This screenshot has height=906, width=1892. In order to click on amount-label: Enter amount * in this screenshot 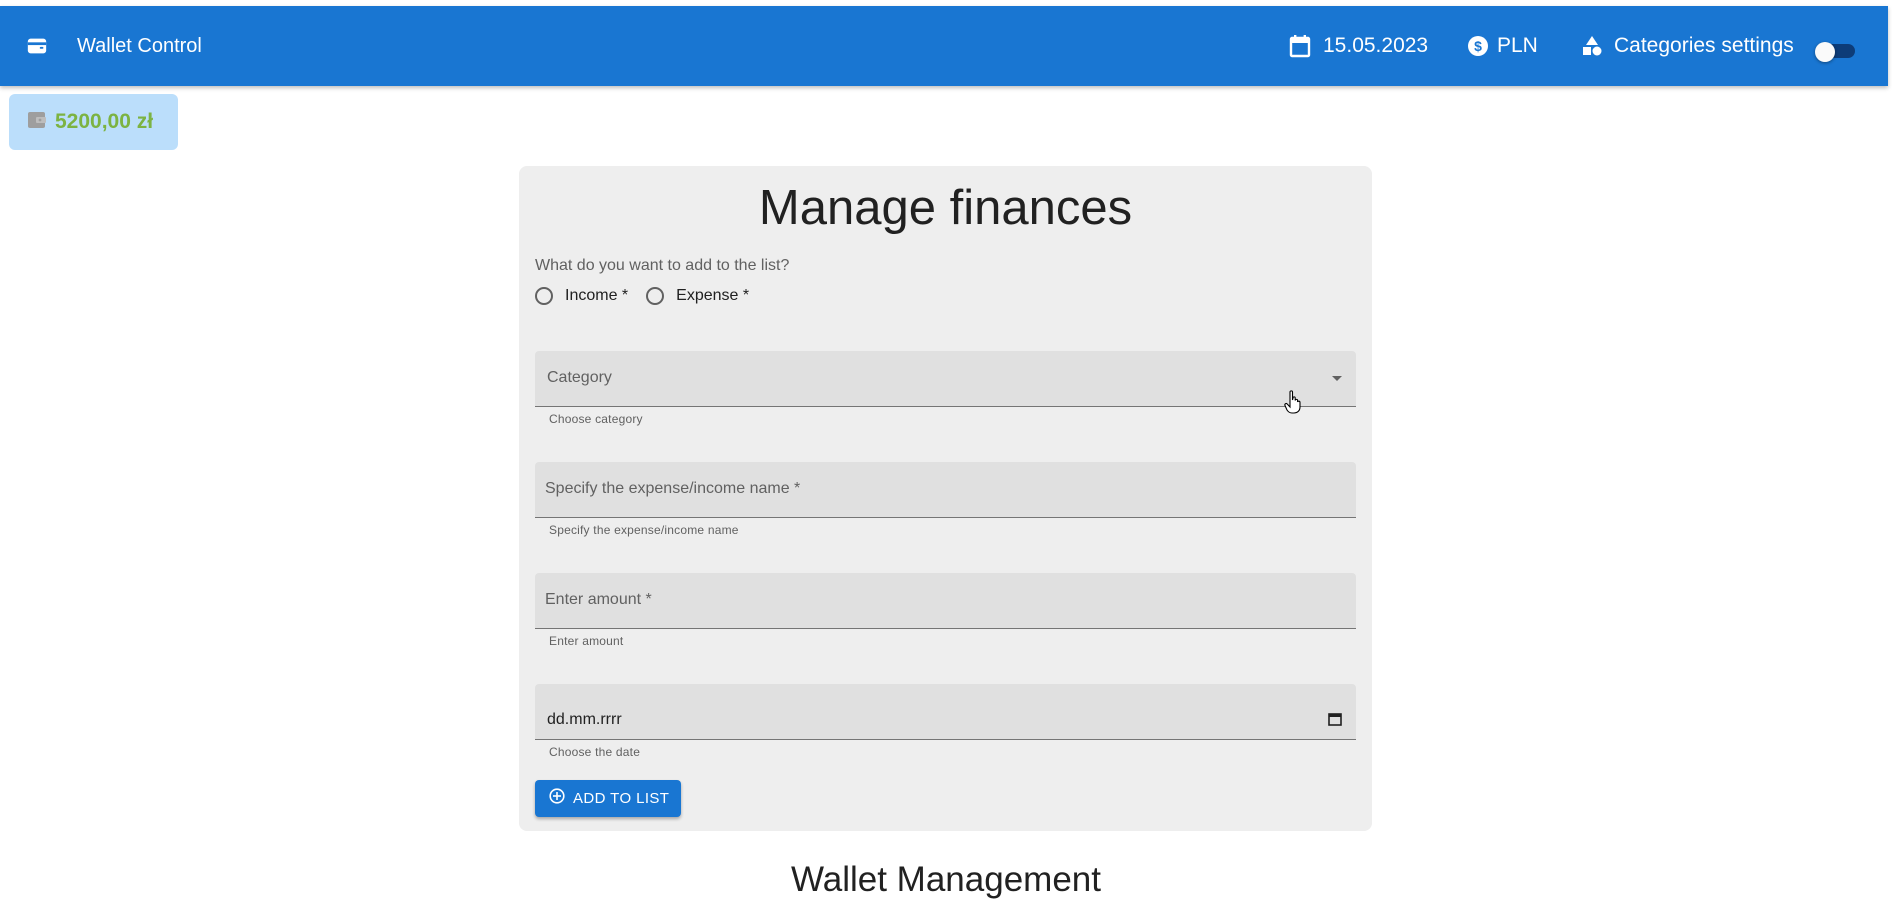, I will do `click(598, 599)`.